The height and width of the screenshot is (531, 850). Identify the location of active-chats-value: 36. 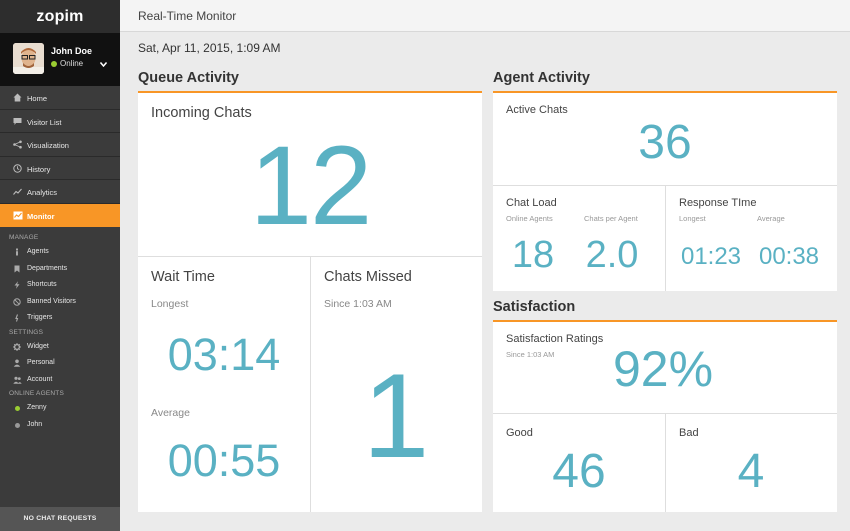
(665, 142).